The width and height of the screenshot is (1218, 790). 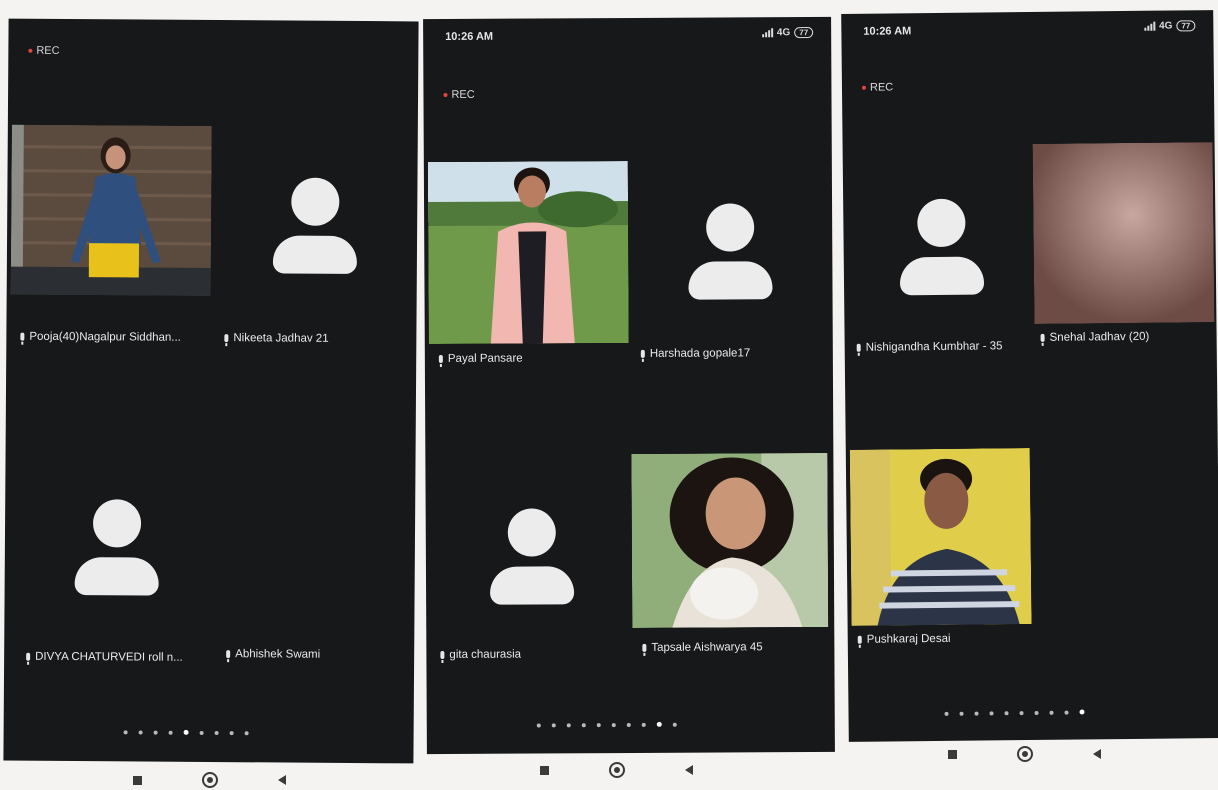 What do you see at coordinates (695, 353) in the screenshot?
I see `participant-name: Harshada gopale17` at bounding box center [695, 353].